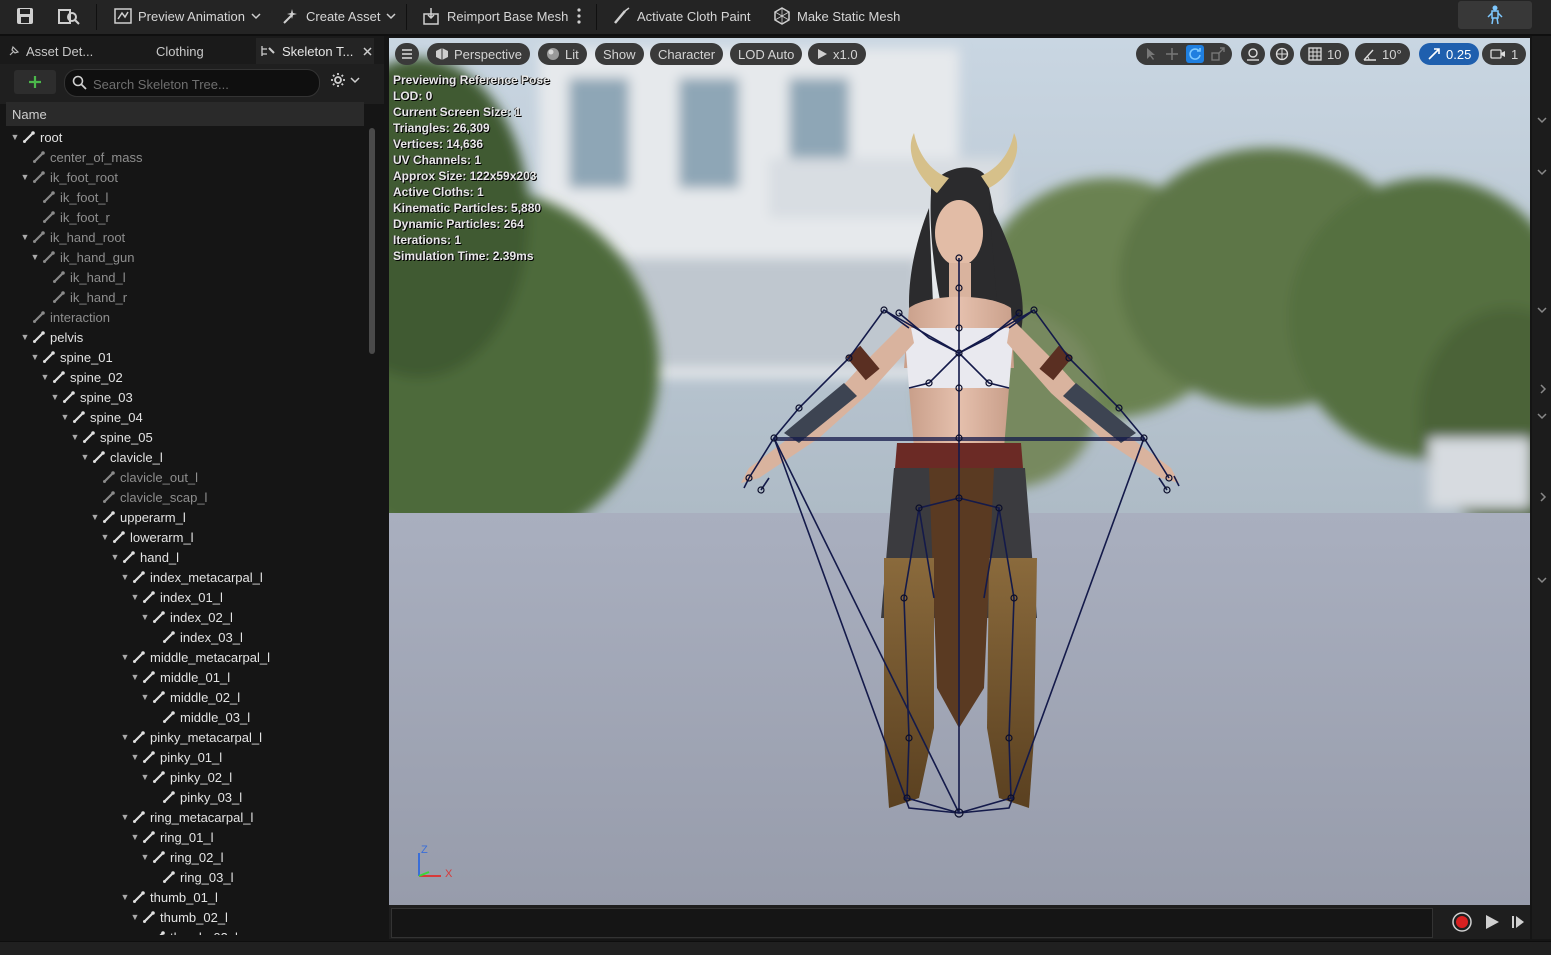 The height and width of the screenshot is (955, 1551). What do you see at coordinates (185, 737) in the screenshot?
I see `tree-row-pinky-metacarpal-l: ▼ pinky_metacarpal_l` at bounding box center [185, 737].